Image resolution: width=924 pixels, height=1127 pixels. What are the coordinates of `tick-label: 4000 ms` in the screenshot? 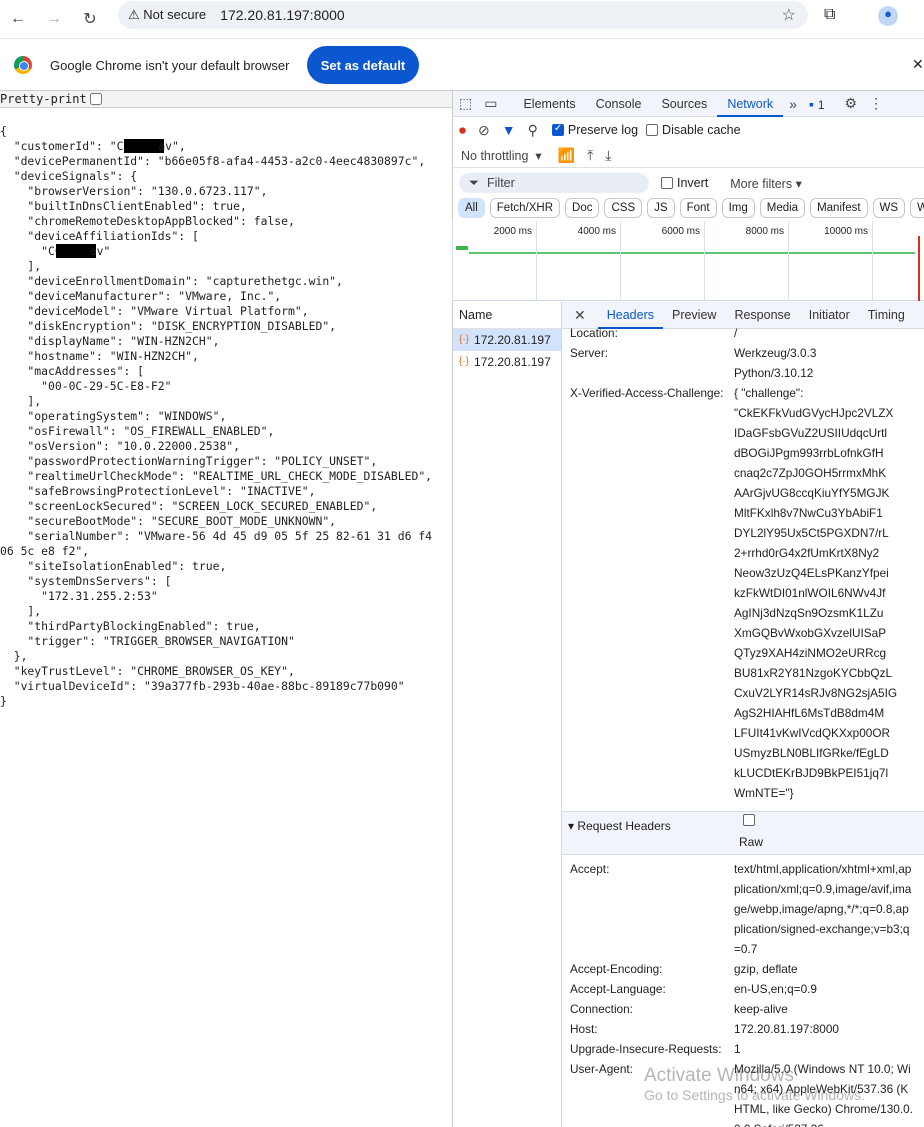 It's located at (596, 231).